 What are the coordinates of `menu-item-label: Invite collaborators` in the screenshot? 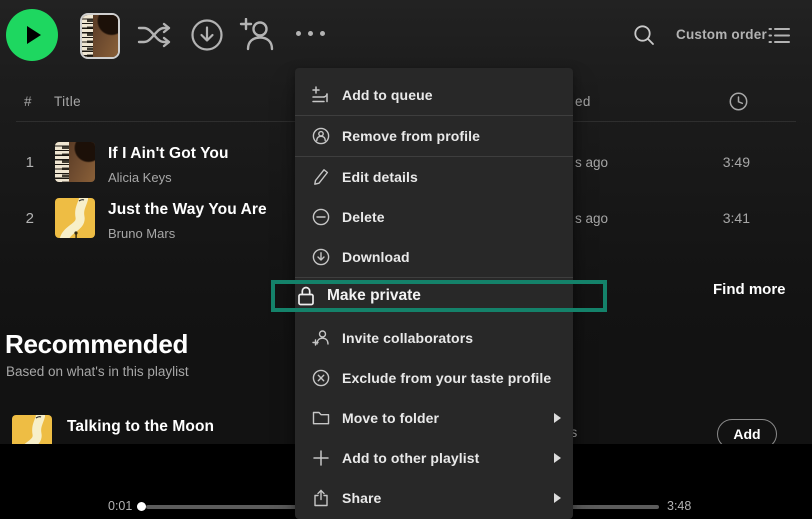 It's located at (408, 338).